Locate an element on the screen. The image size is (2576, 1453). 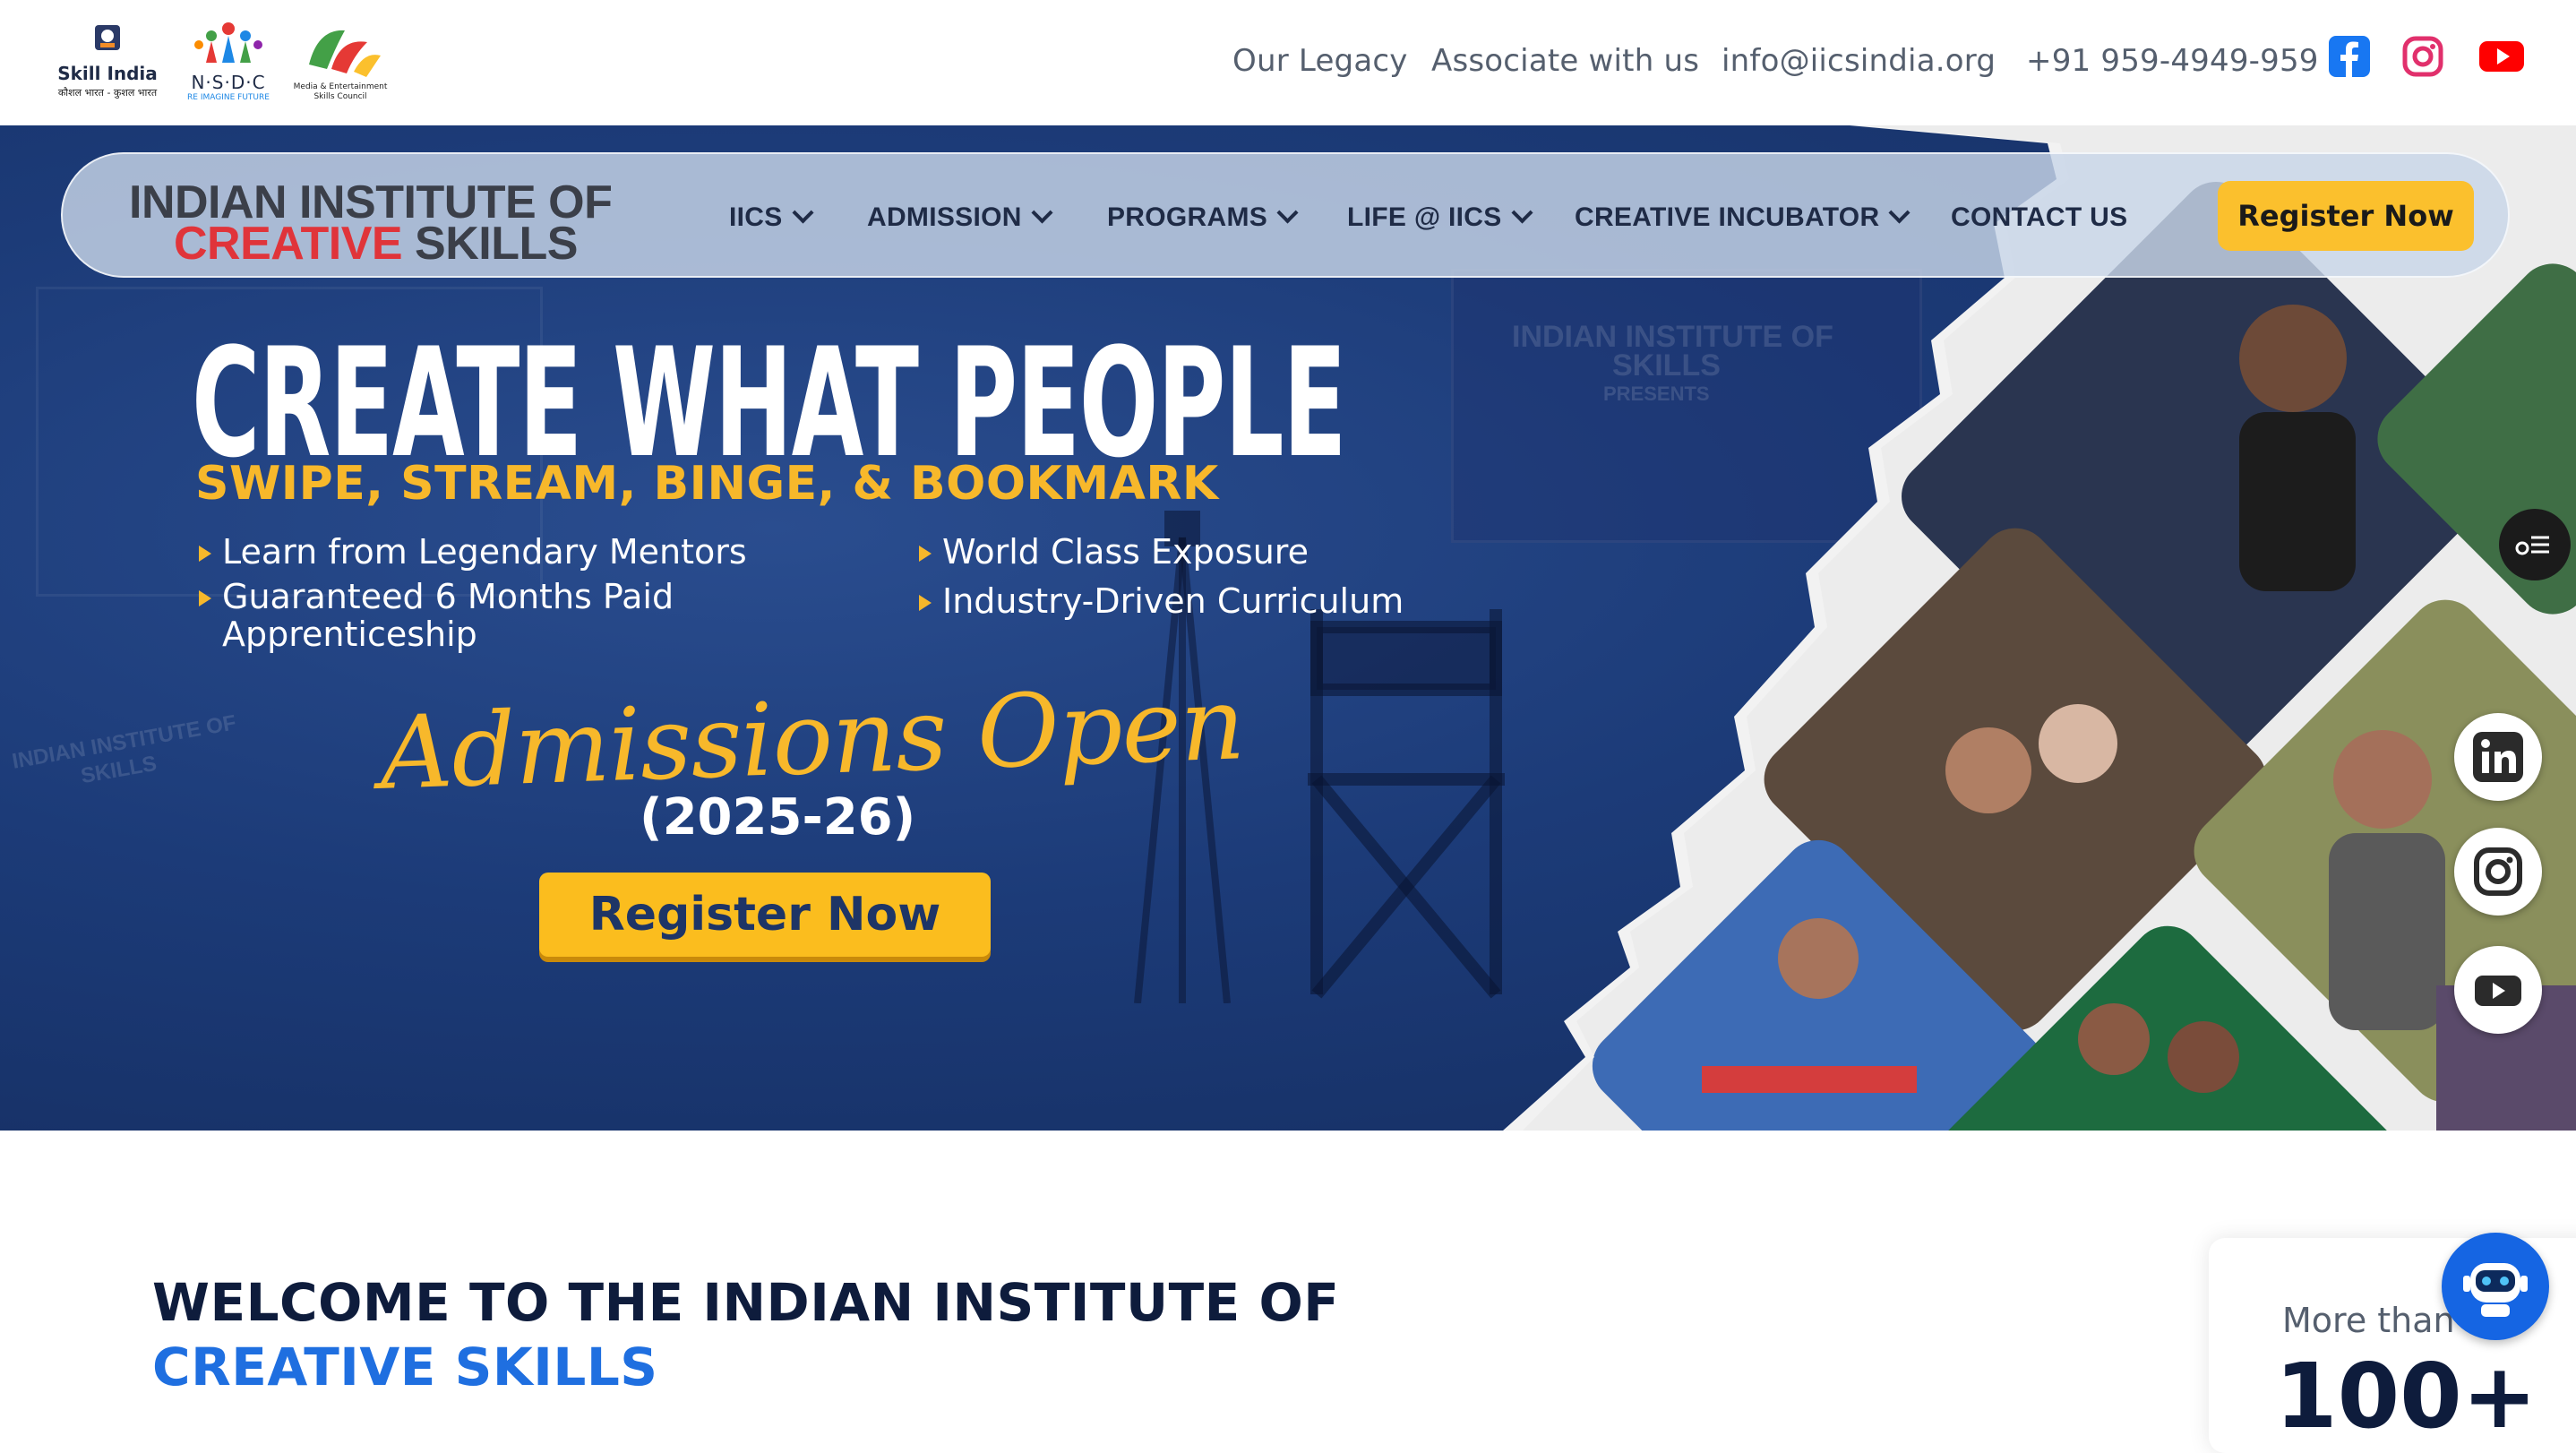
stat-label: More than is located at coordinates (2368, 1321).